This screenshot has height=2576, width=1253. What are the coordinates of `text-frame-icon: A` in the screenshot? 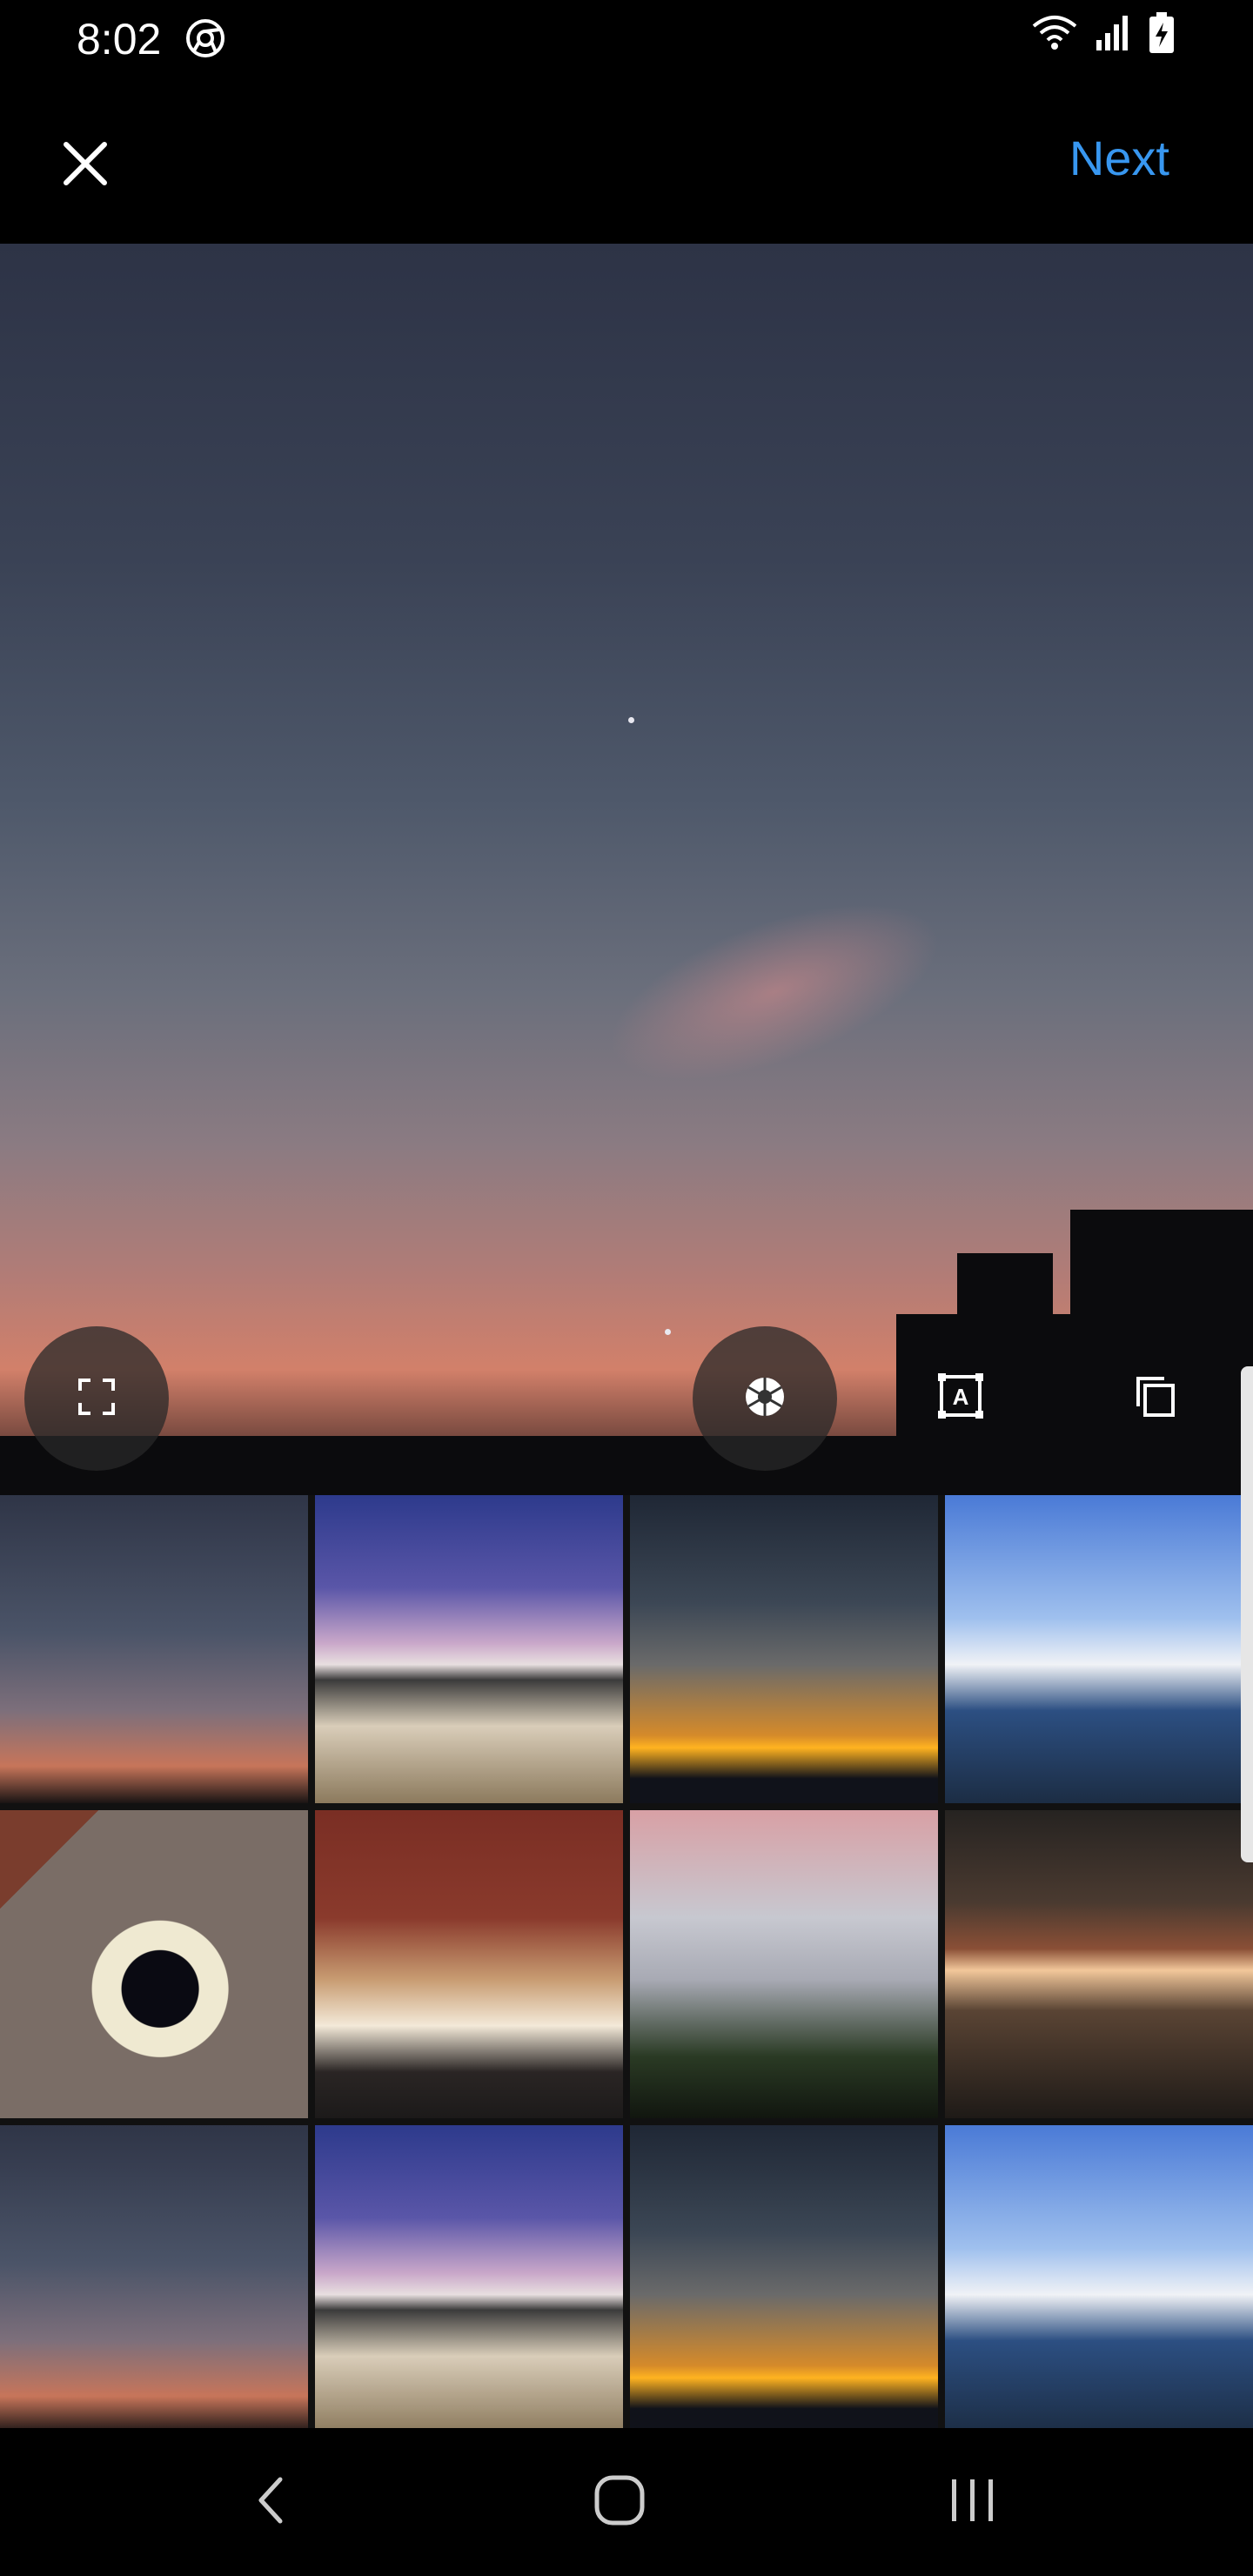 It's located at (960, 1398).